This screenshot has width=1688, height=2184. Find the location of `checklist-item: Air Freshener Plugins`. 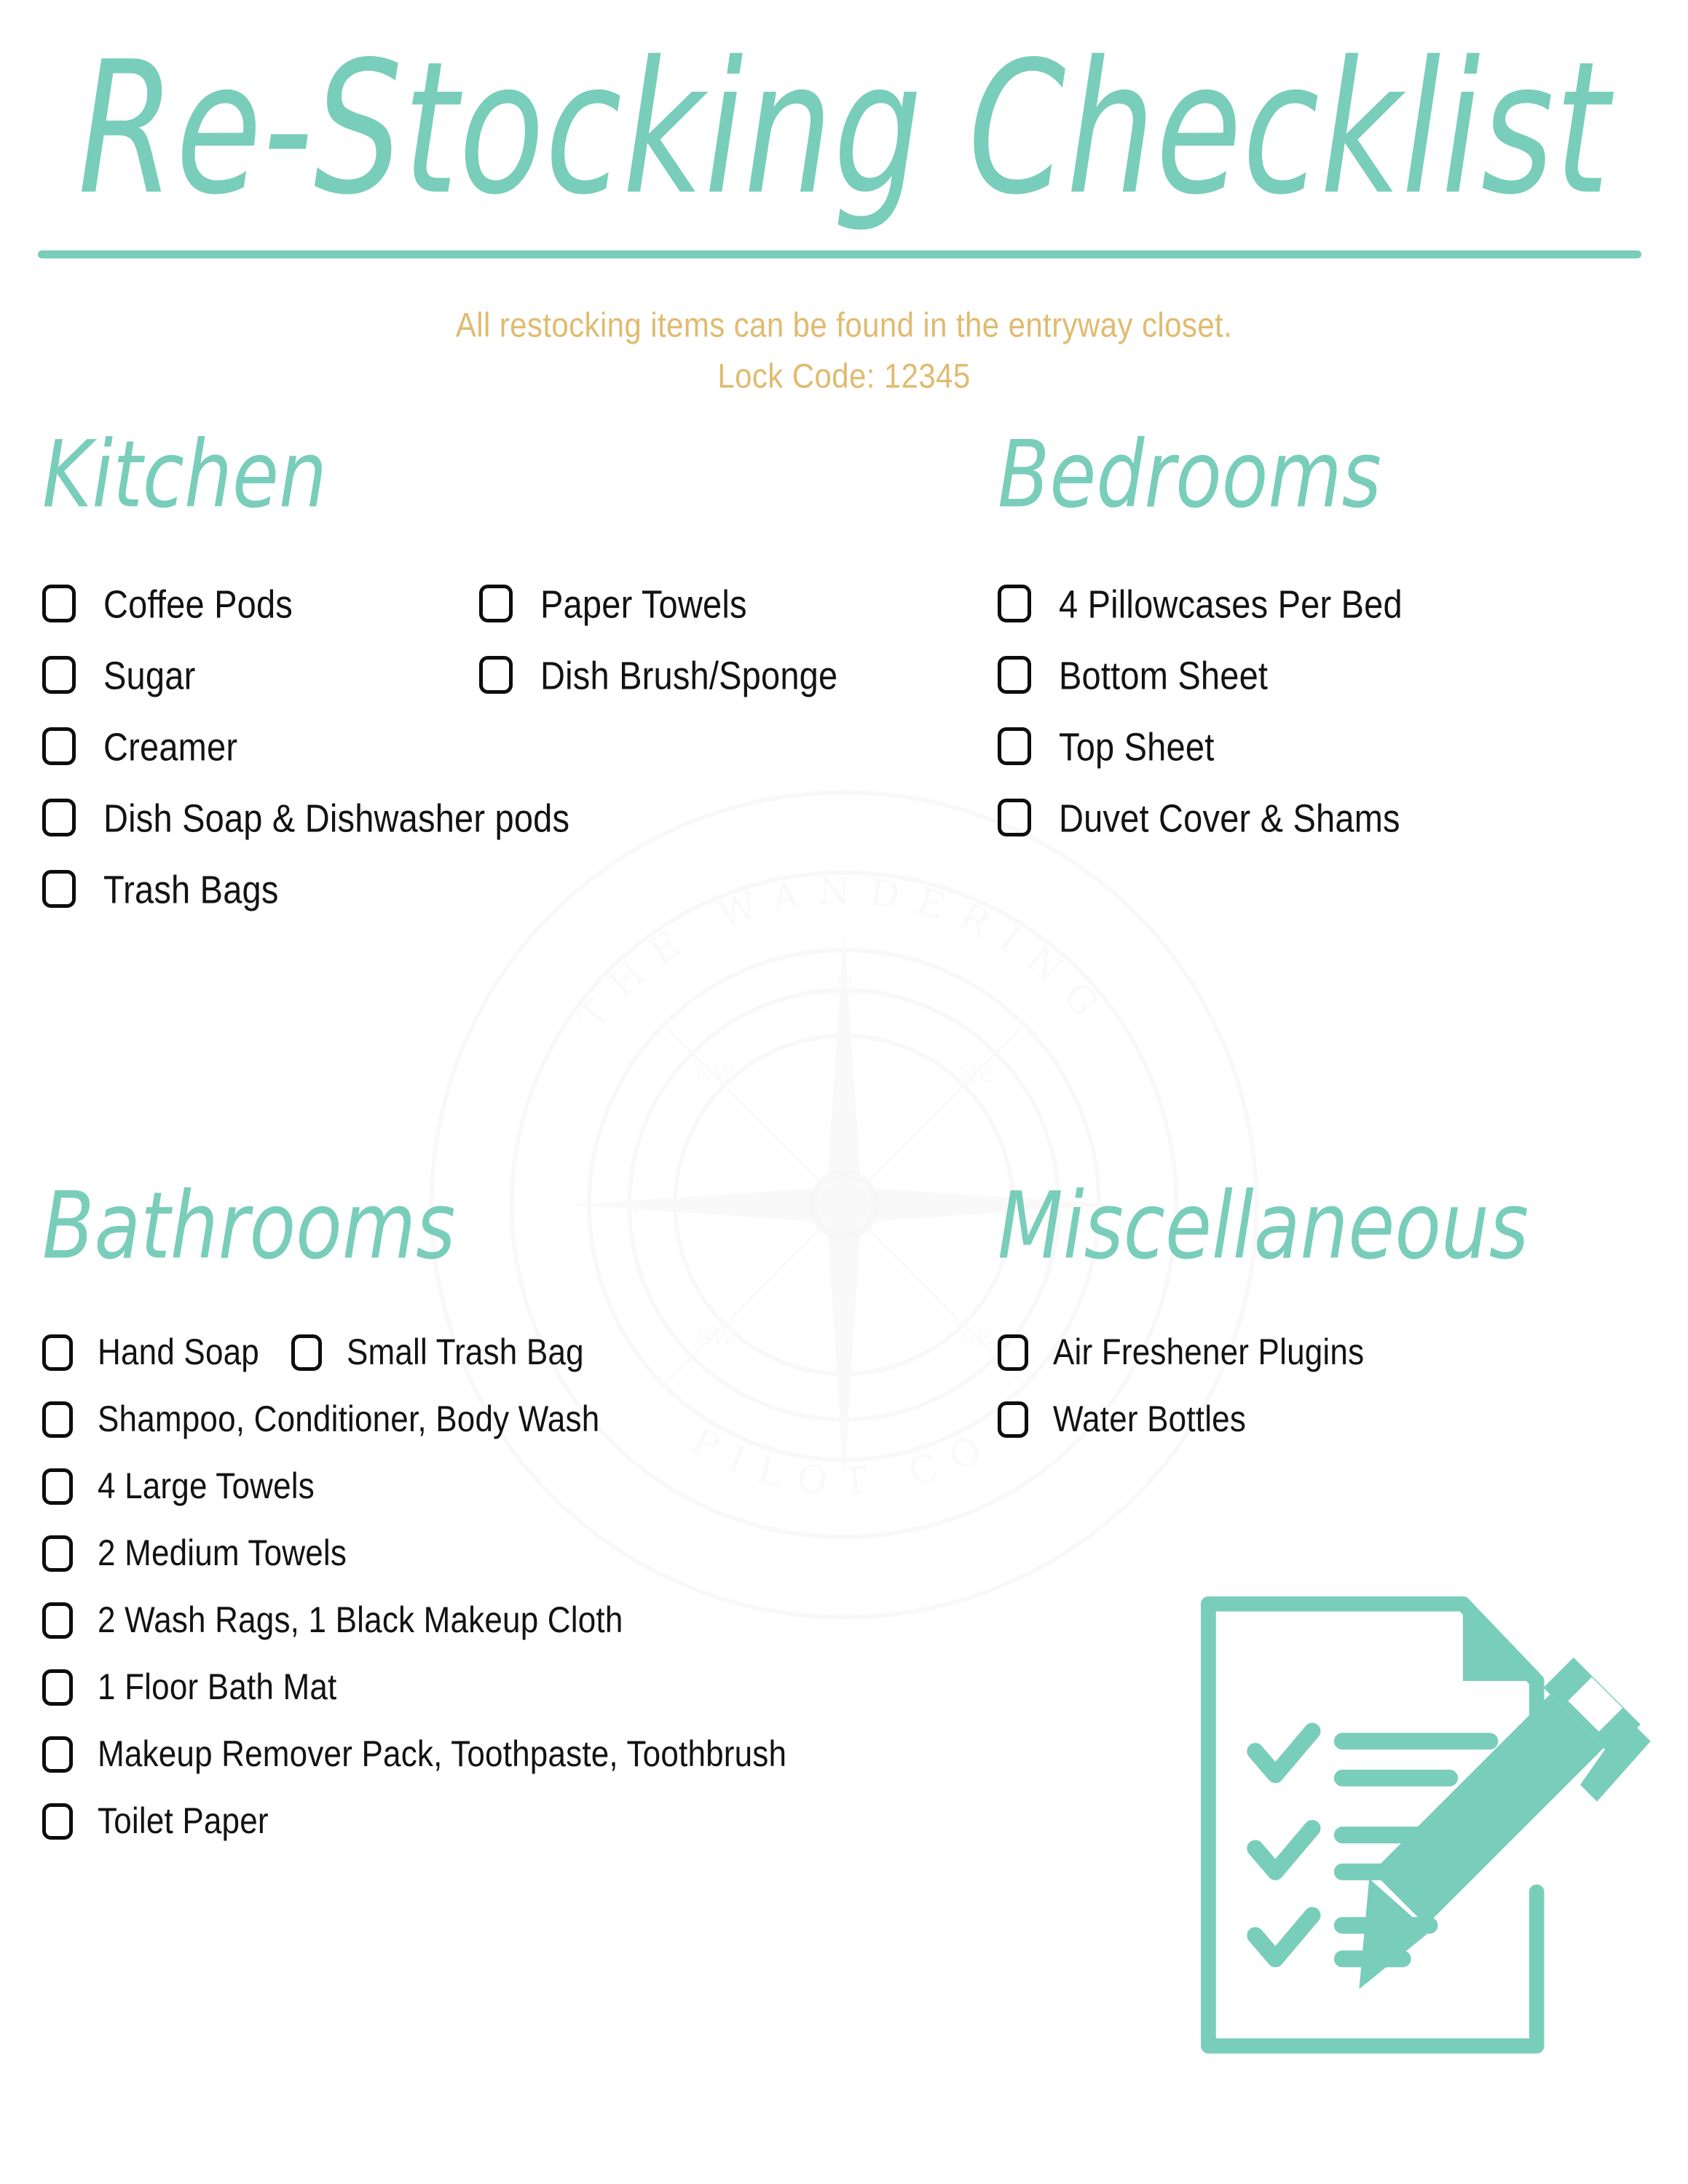

checklist-item: Air Freshener Plugins is located at coordinates (1325, 1352).